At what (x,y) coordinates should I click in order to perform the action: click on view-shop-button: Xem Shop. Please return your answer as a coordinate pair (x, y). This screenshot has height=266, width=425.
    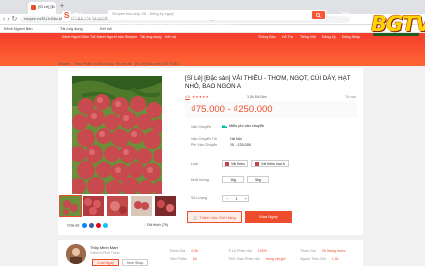
    Looking at the image, I should click on (135, 262).